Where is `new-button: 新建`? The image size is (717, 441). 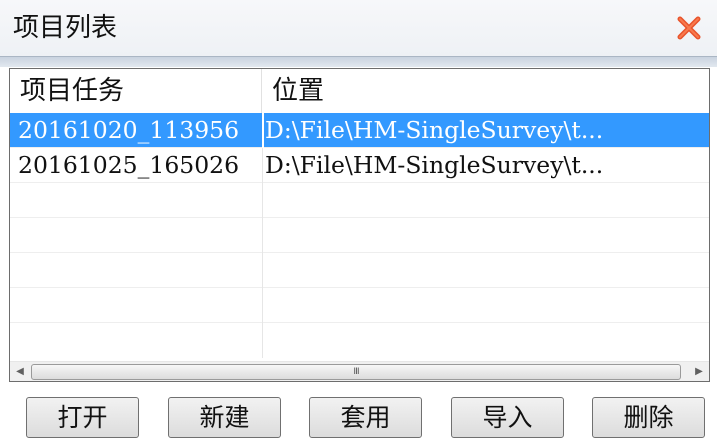 new-button: 新建 is located at coordinates (224, 417).